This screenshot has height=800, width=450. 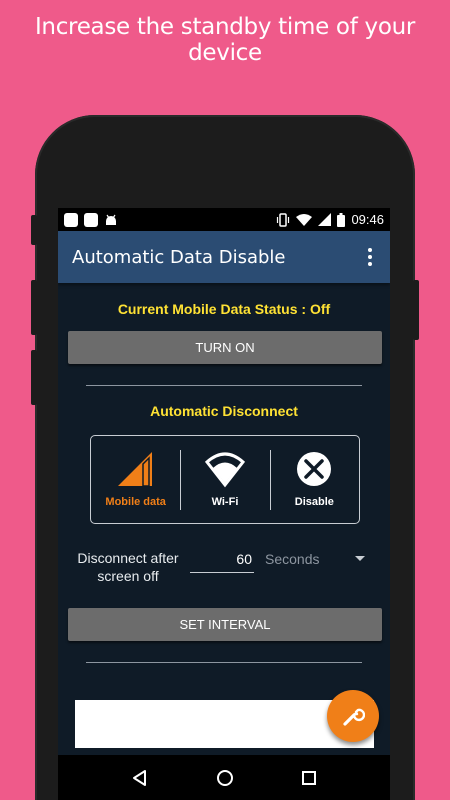 I want to click on interval-input: 60, so click(x=222, y=561).